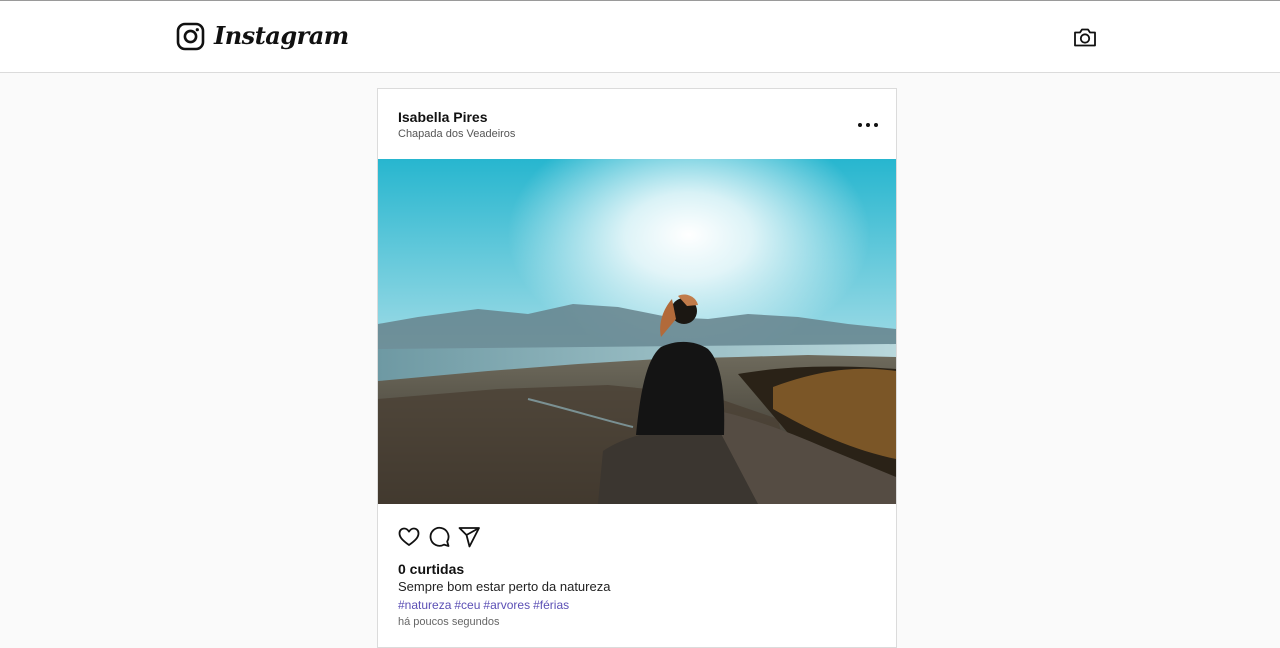  I want to click on post-actions, so click(439, 538).